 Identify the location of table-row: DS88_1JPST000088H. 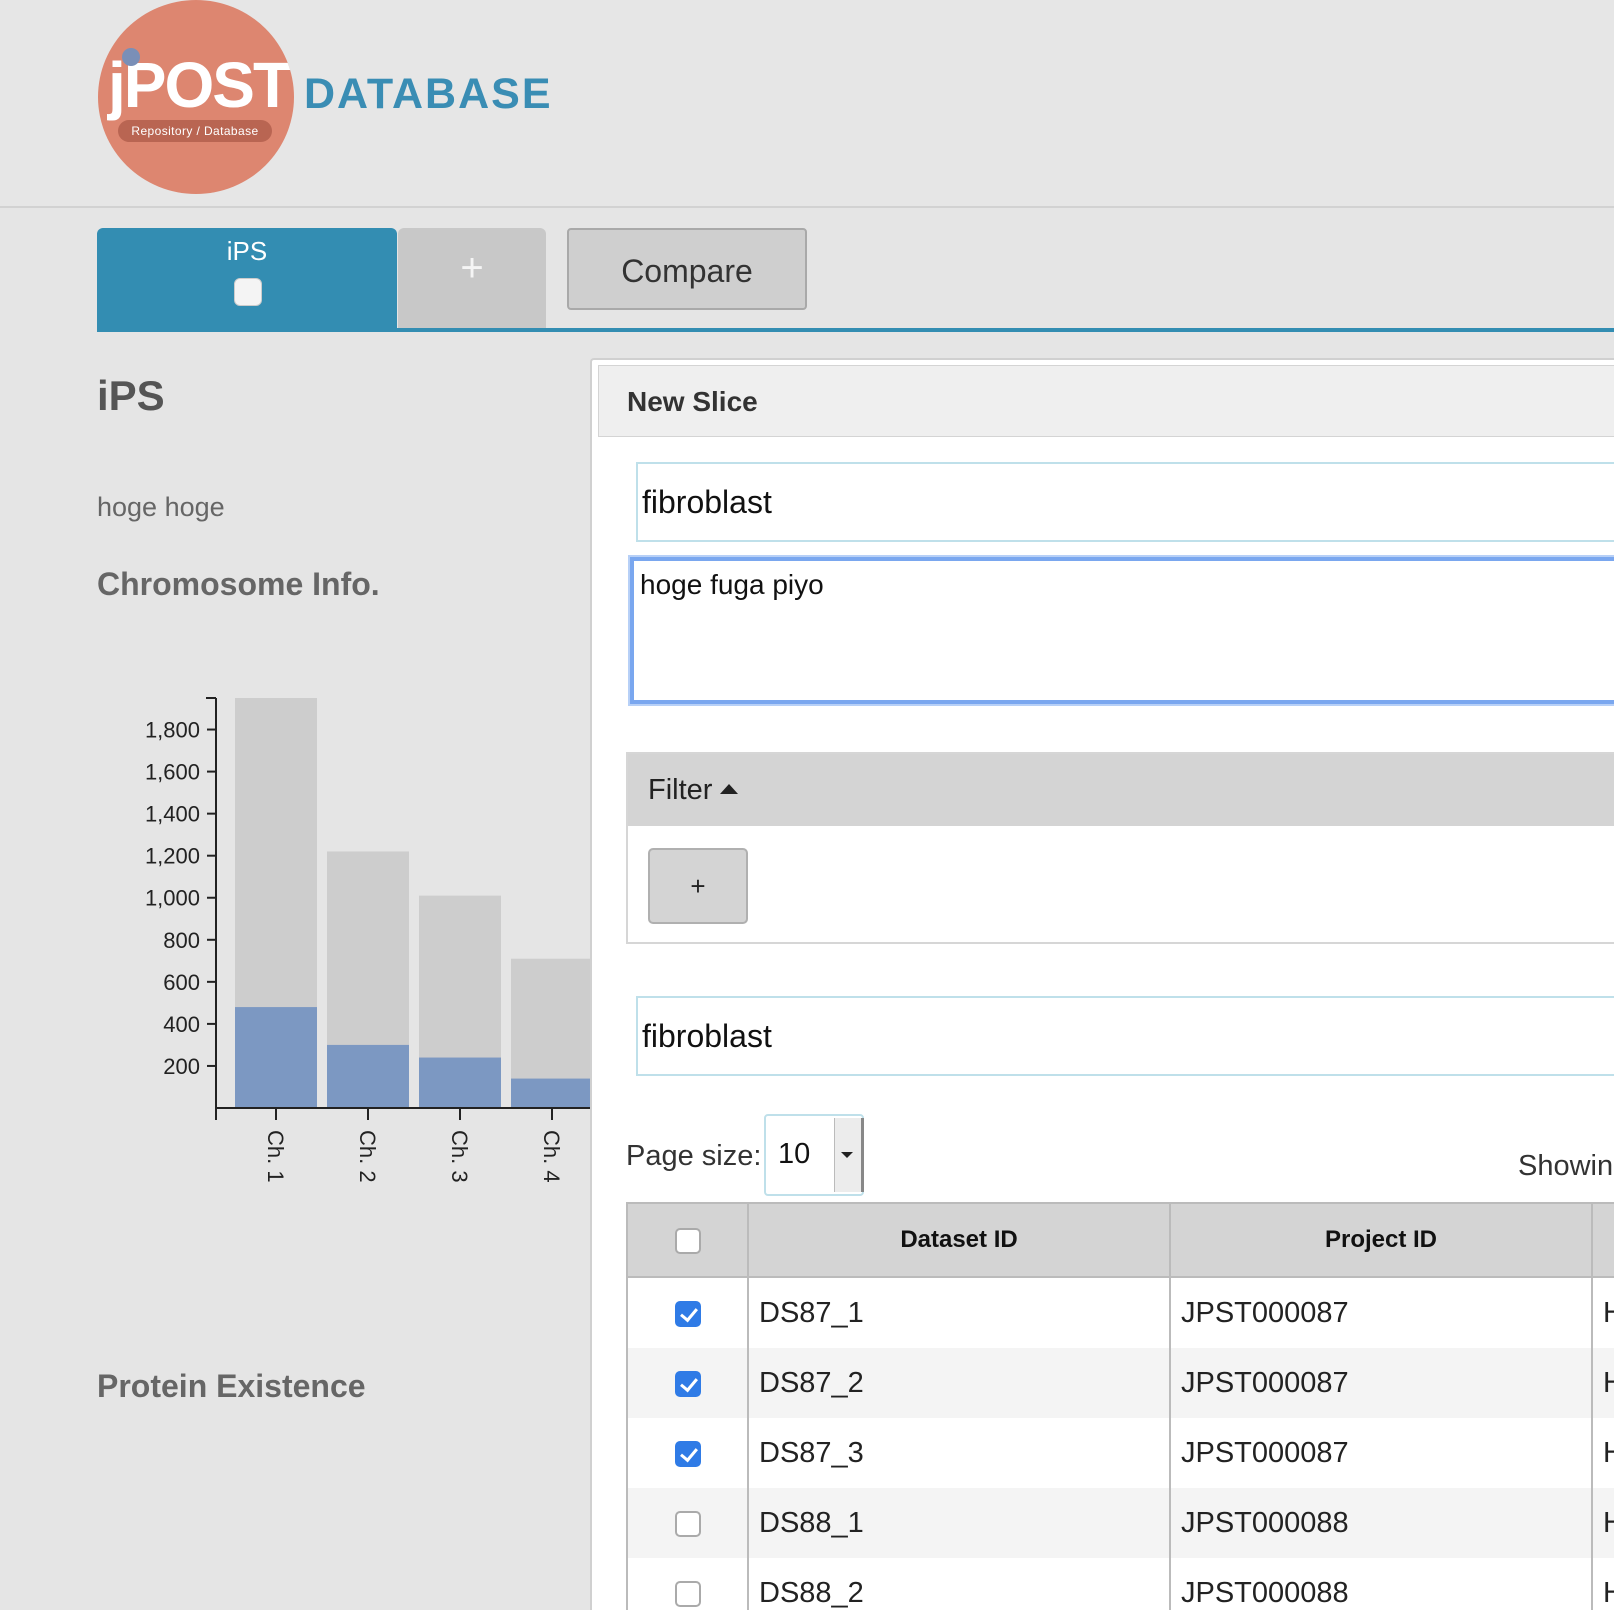
(1121, 1523).